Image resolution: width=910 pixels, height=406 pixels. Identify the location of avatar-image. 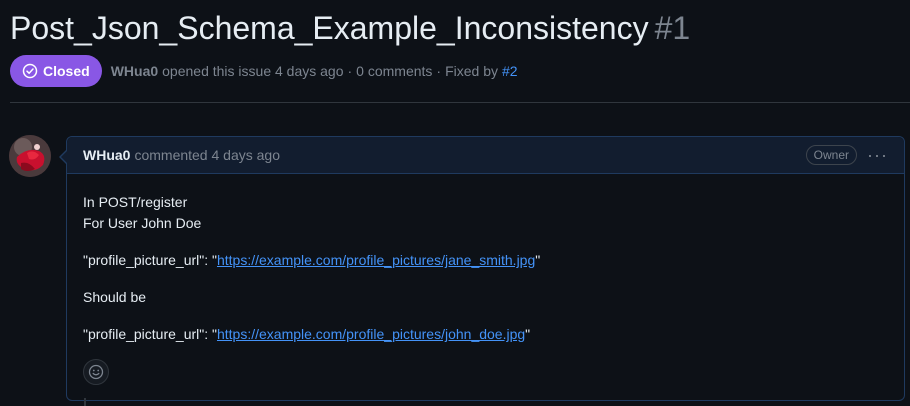
(30, 156).